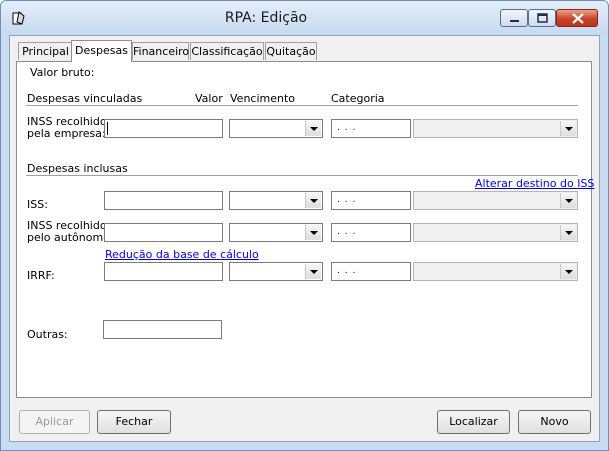 The width and height of the screenshot is (609, 451). Describe the element at coordinates (495, 200) in the screenshot. I see `iss-categoria-select` at that location.